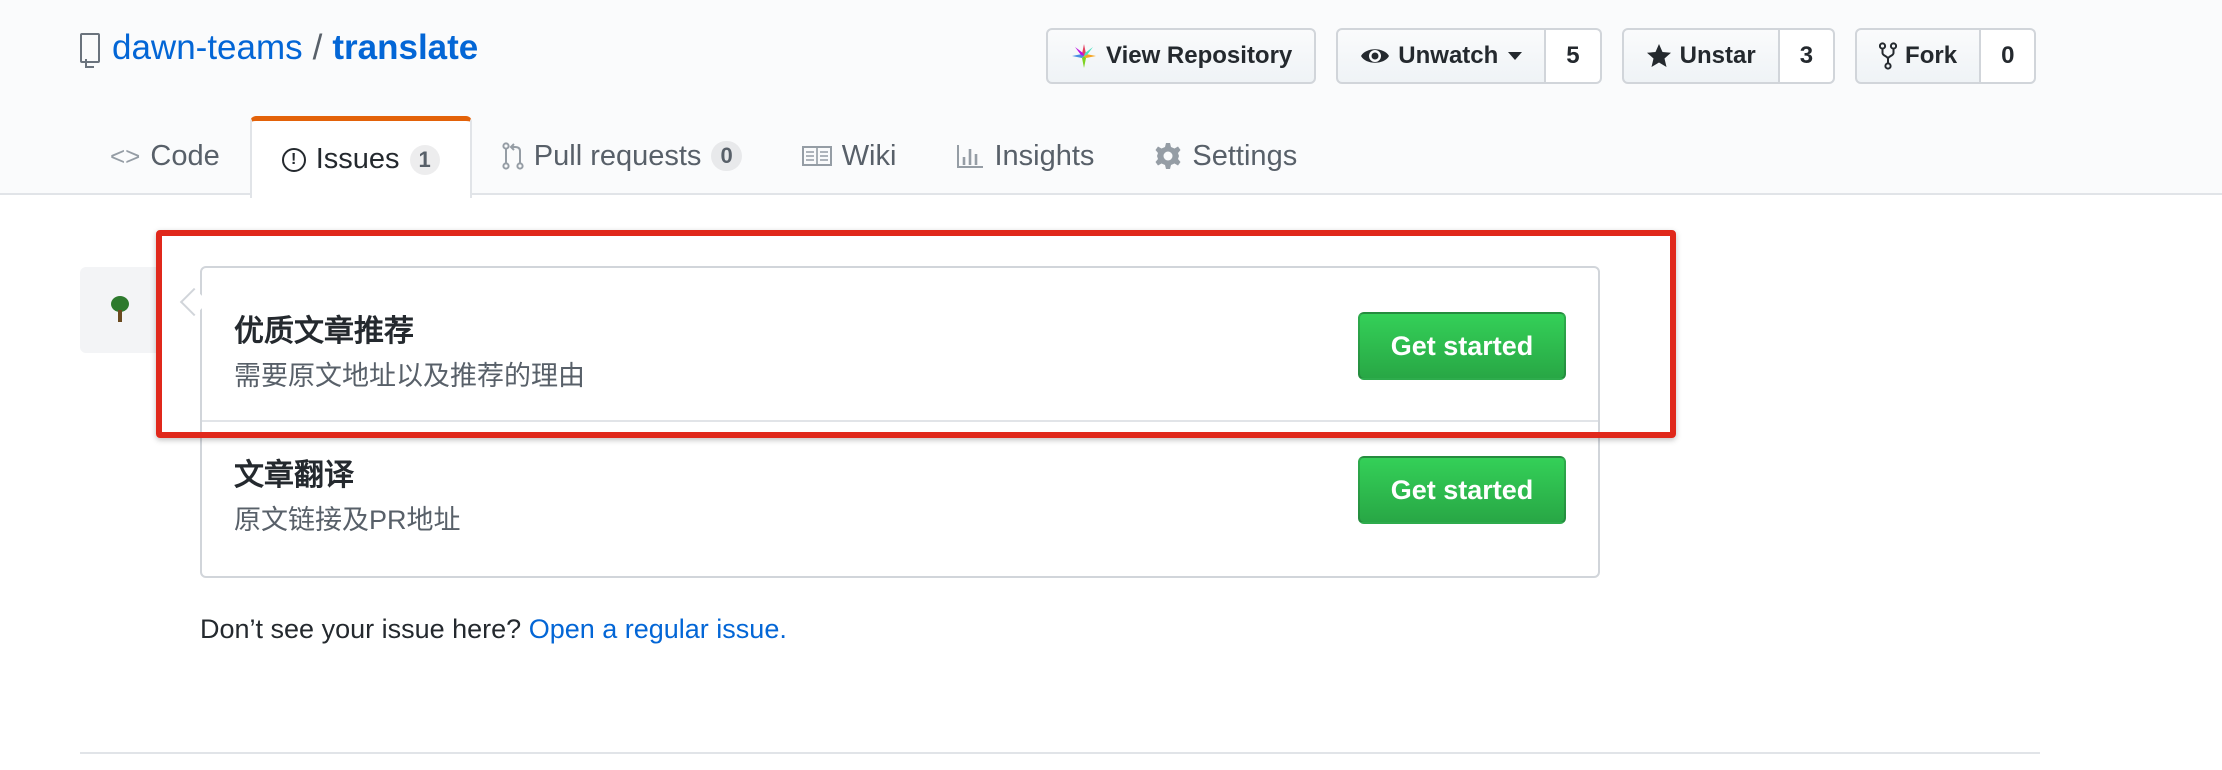 Image resolution: width=2222 pixels, height=770 pixels. Describe the element at coordinates (1245, 155) in the screenshot. I see `tab-settings-label: Settings` at that location.